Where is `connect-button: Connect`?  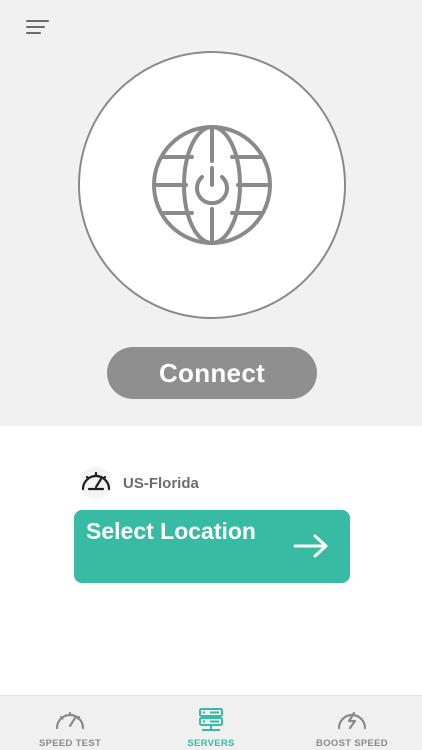
connect-button: Connect is located at coordinates (212, 373).